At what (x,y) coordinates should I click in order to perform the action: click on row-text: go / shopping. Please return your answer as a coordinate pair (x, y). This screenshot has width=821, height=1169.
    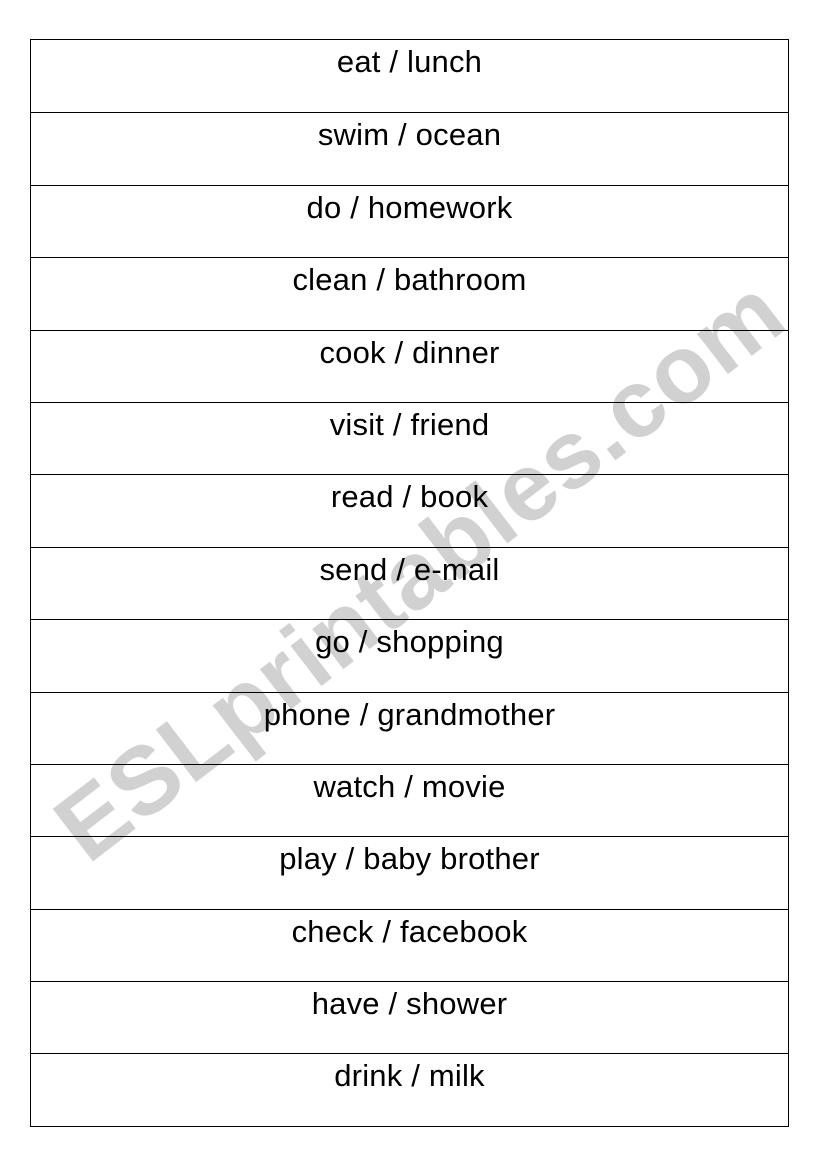
    Looking at the image, I should click on (409, 642).